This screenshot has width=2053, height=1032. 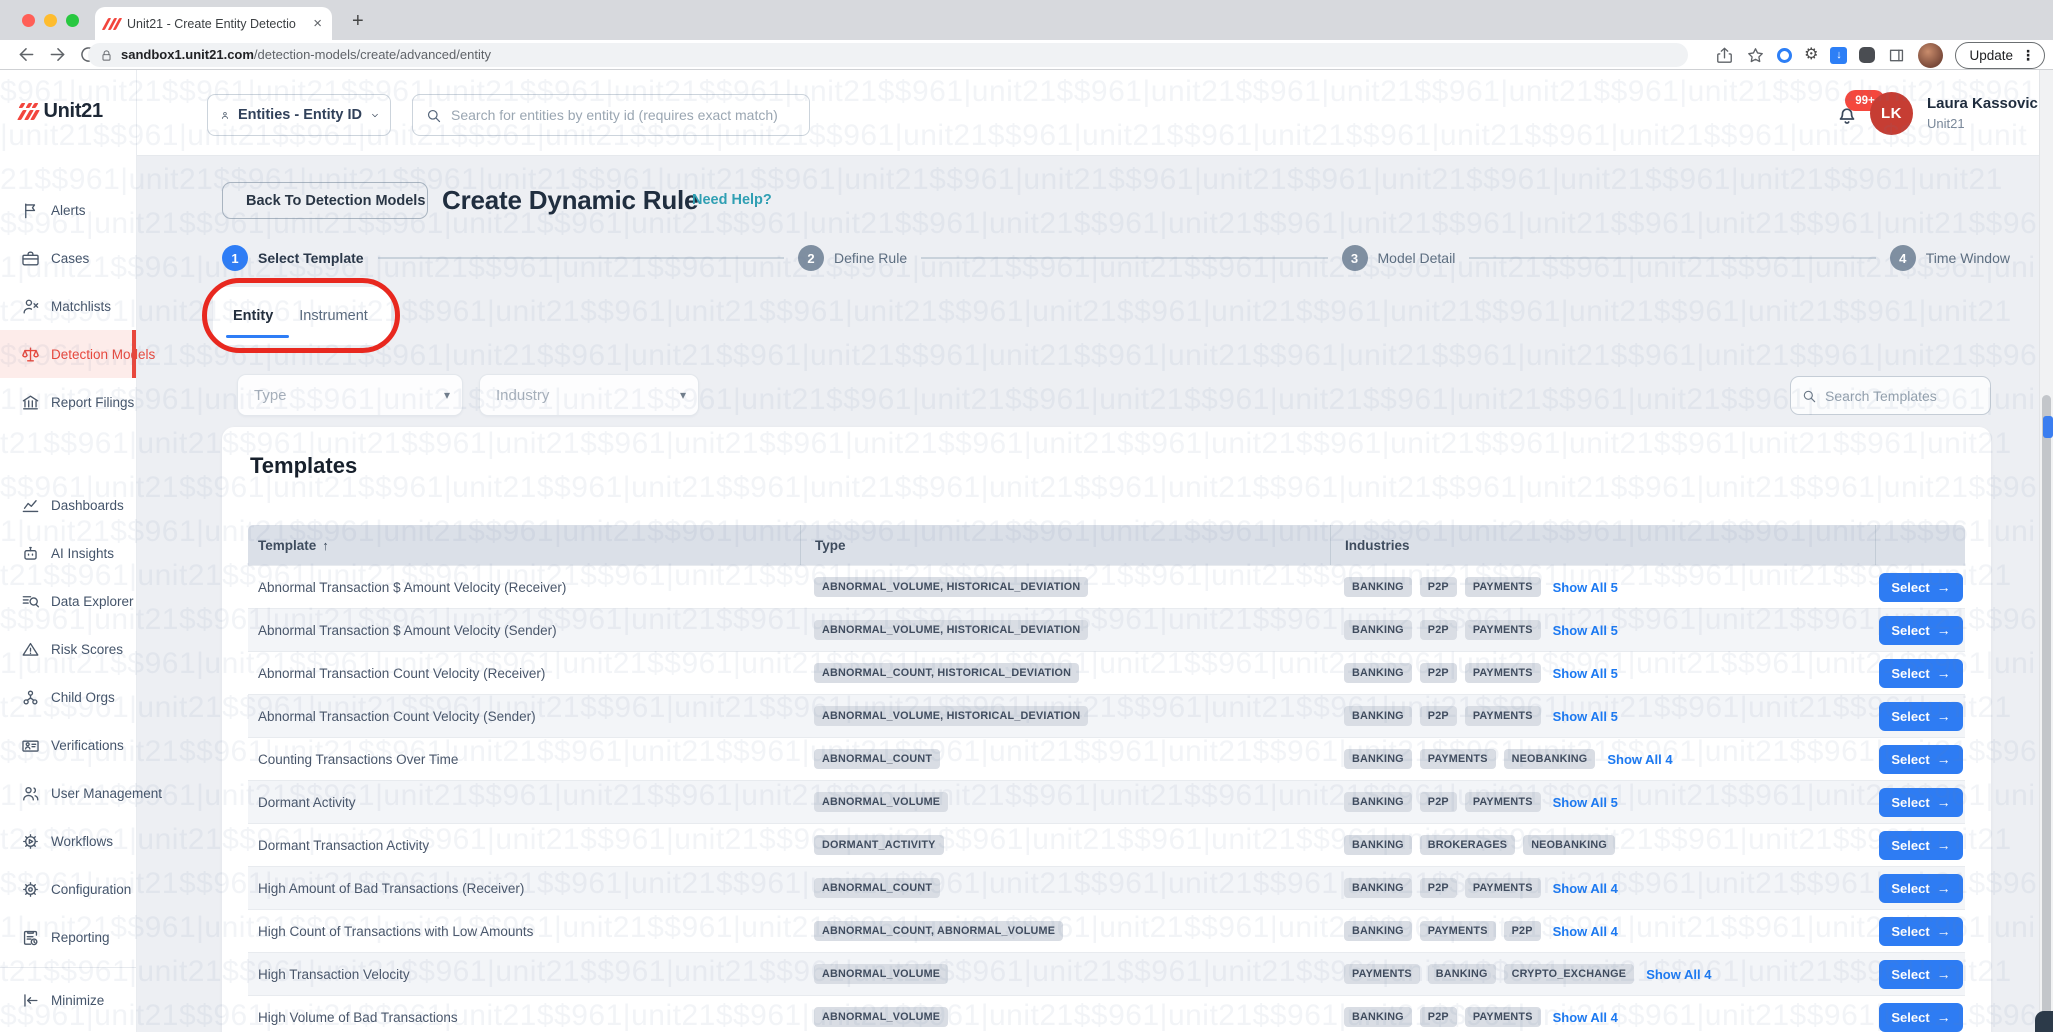 What do you see at coordinates (589, 395) in the screenshot?
I see `industry-filter-select: Industry ▾` at bounding box center [589, 395].